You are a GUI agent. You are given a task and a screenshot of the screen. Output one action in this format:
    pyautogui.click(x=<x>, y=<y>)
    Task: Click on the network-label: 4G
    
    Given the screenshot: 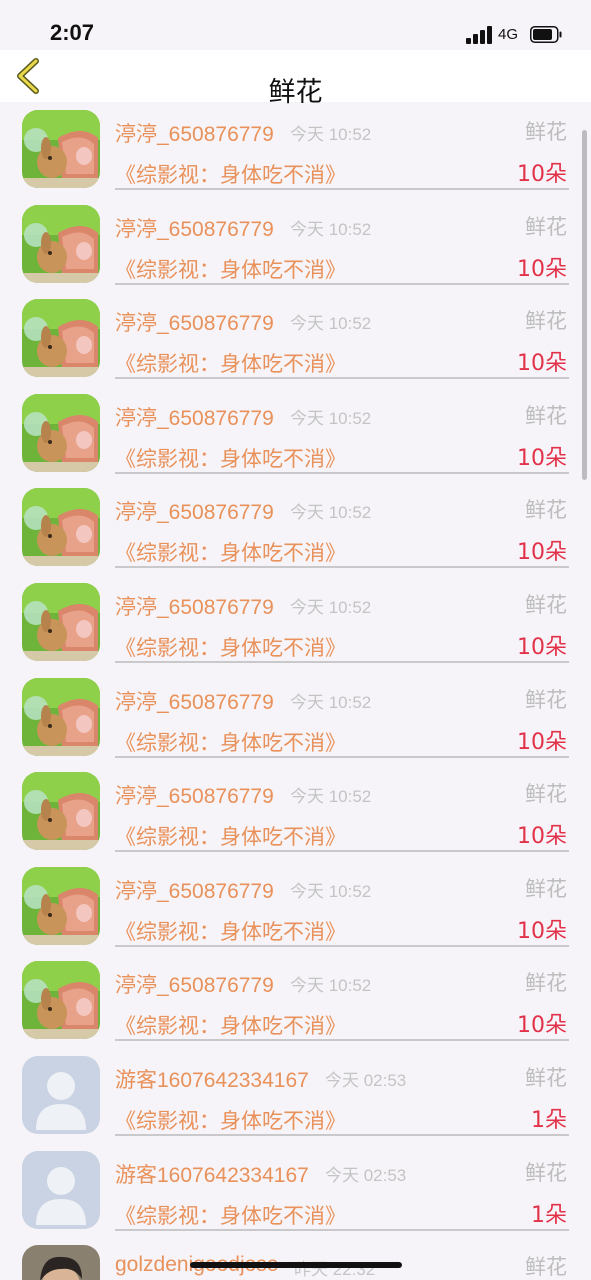 What is the action you would take?
    pyautogui.click(x=508, y=34)
    